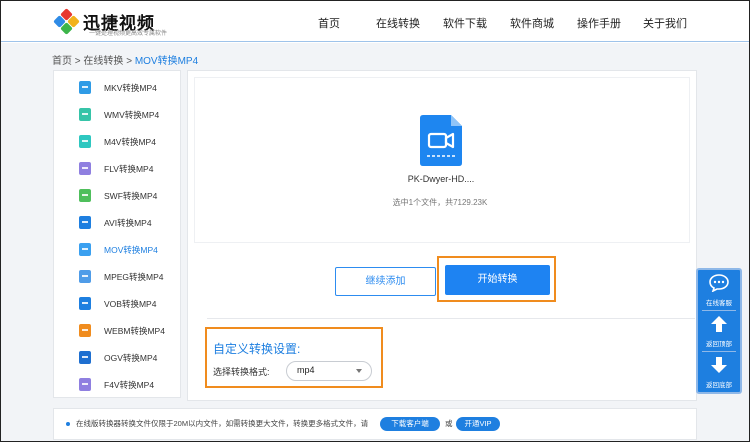  Describe the element at coordinates (440, 202) in the screenshot. I see `file-info: 选中1个文件，共7129.23K` at that location.